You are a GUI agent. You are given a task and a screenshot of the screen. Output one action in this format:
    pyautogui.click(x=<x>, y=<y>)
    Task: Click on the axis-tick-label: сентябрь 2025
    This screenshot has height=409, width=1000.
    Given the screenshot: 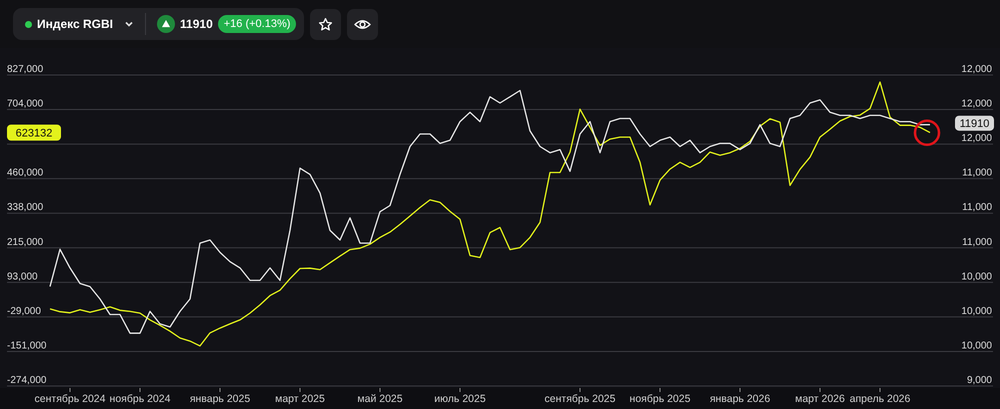 What is the action you would take?
    pyautogui.click(x=580, y=399)
    